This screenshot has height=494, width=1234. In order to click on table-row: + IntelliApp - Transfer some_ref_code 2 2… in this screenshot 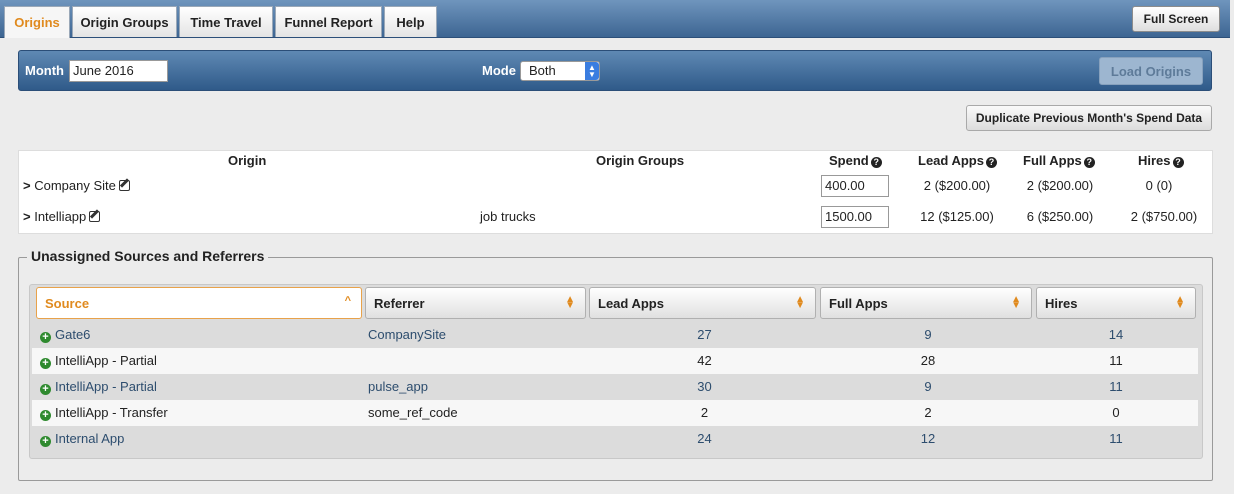, I will do `click(615, 413)`.